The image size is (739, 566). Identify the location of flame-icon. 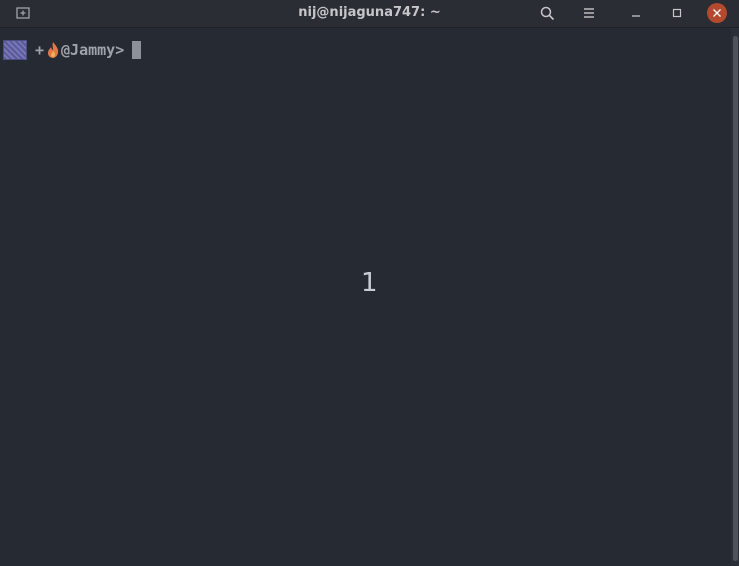
(53, 50).